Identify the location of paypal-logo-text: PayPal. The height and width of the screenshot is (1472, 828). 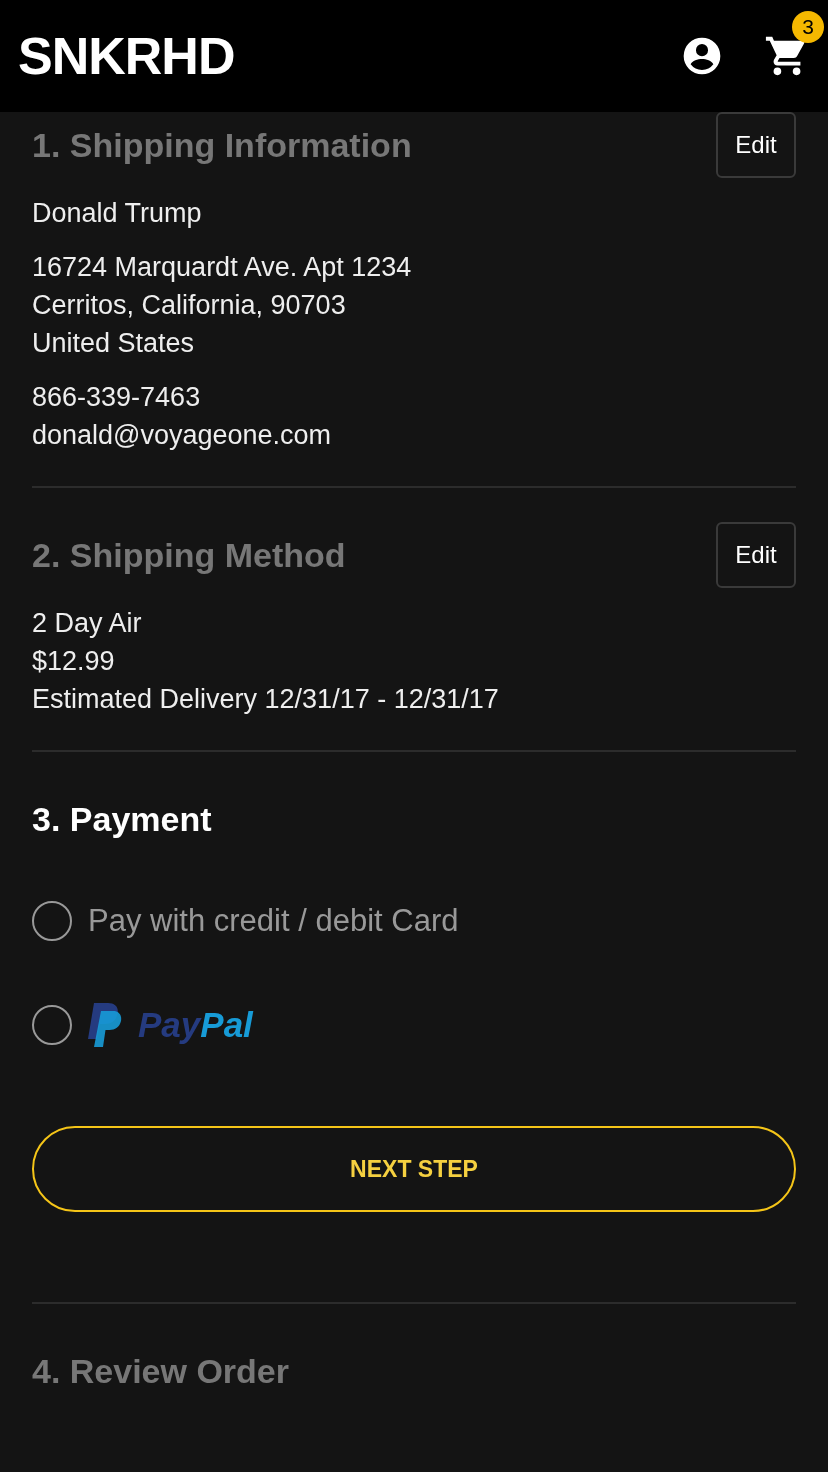
(195, 1025).